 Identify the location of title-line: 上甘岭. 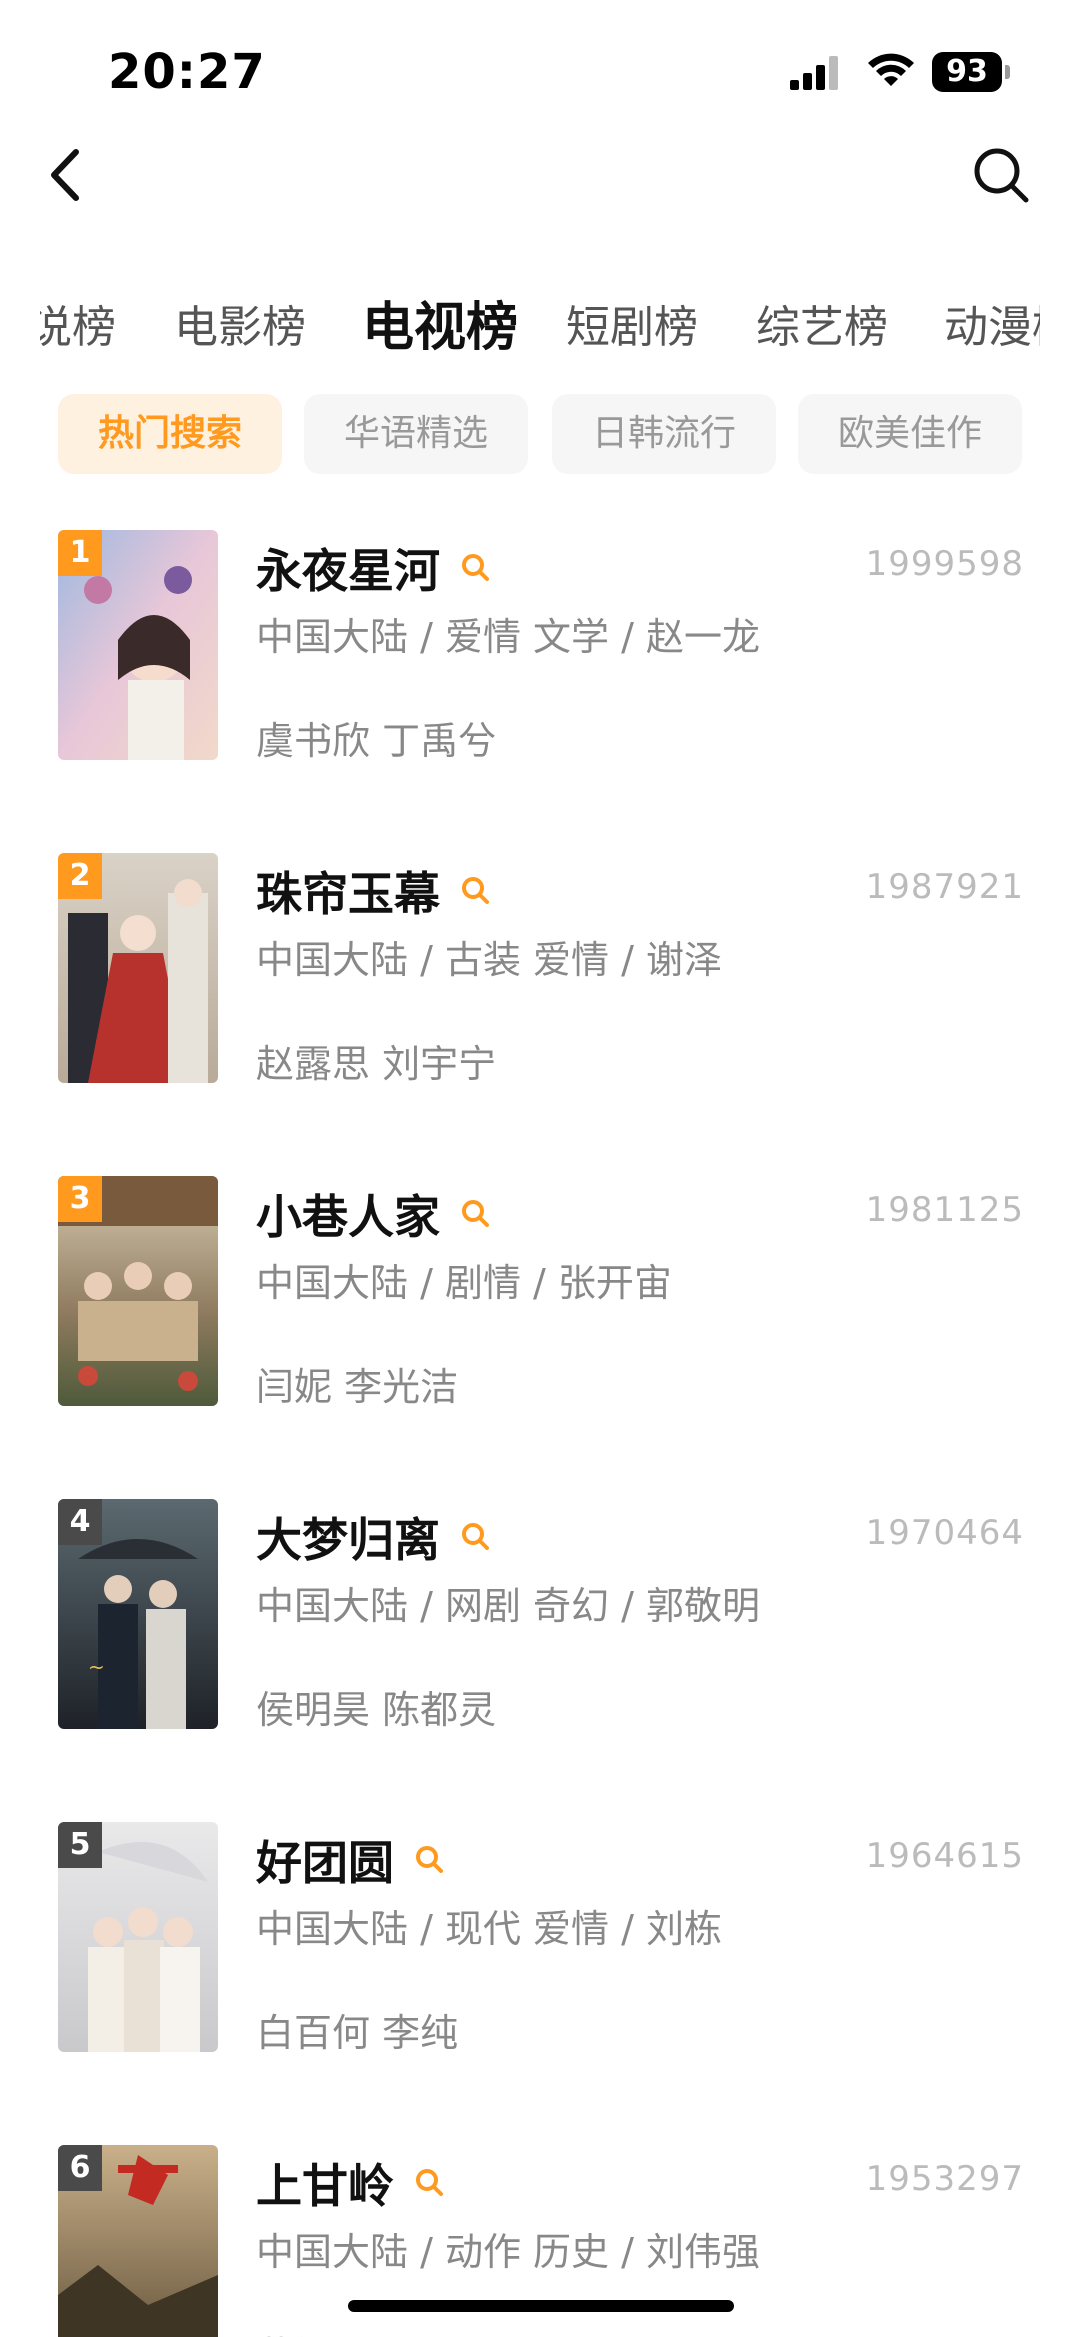
(352, 2183).